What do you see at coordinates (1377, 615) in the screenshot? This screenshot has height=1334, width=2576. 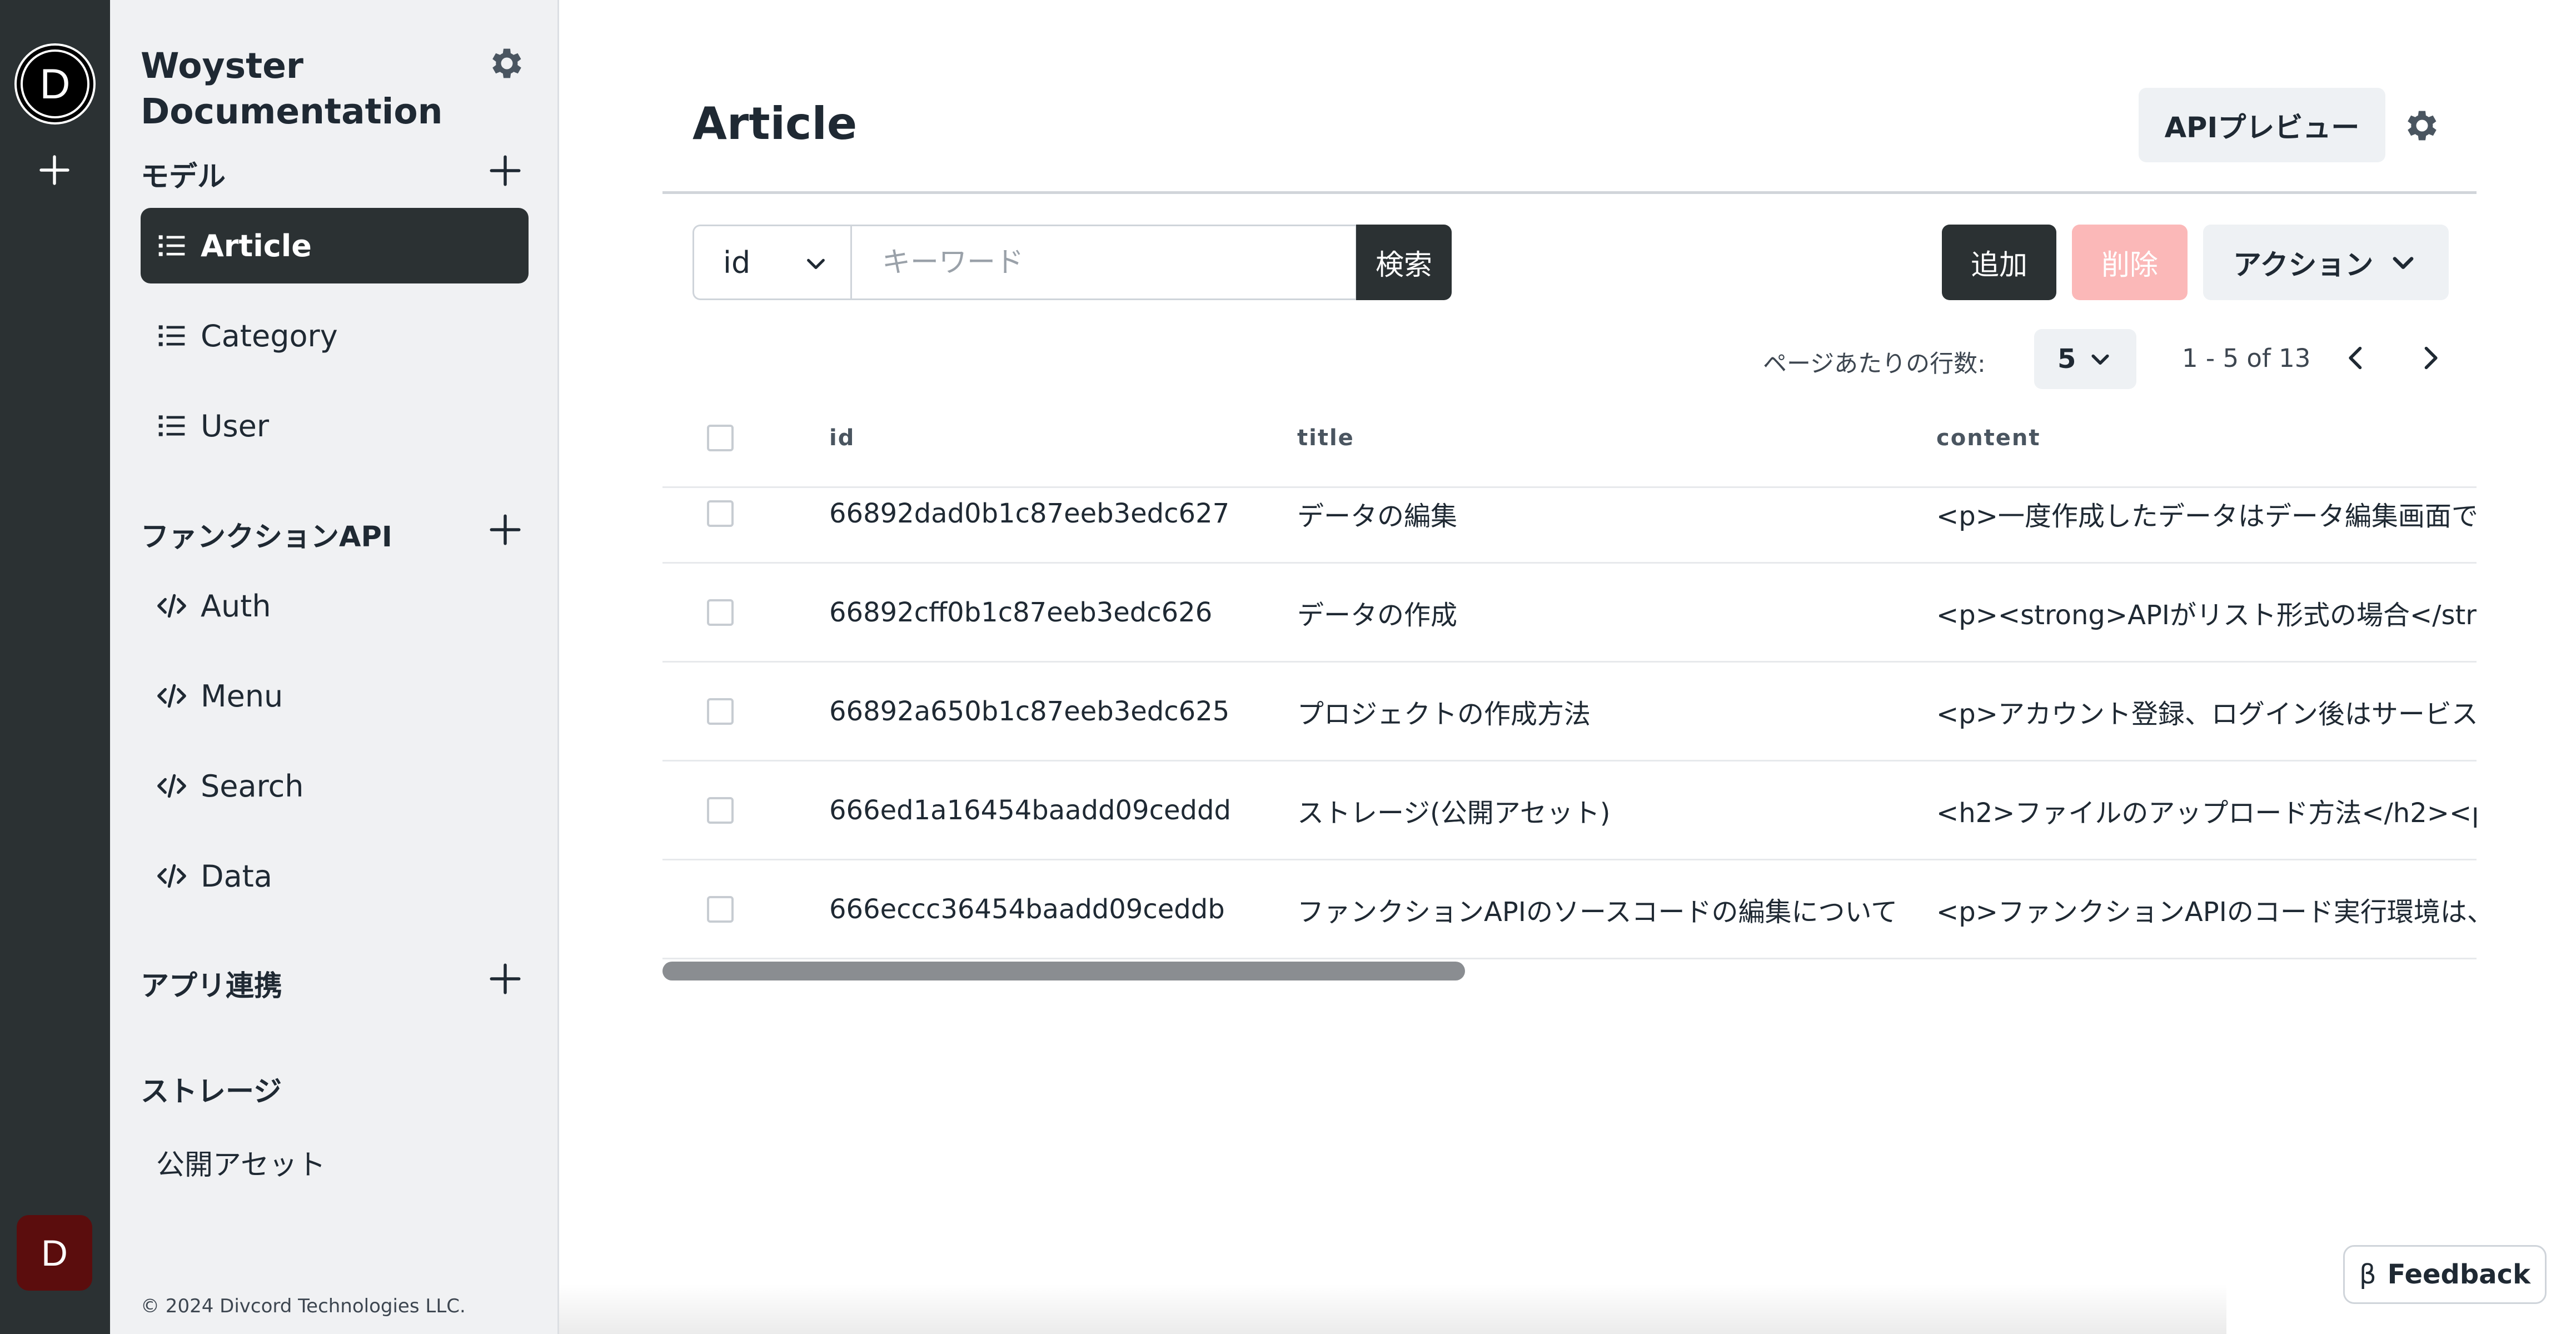 I see `cell-title: データの作成` at bounding box center [1377, 615].